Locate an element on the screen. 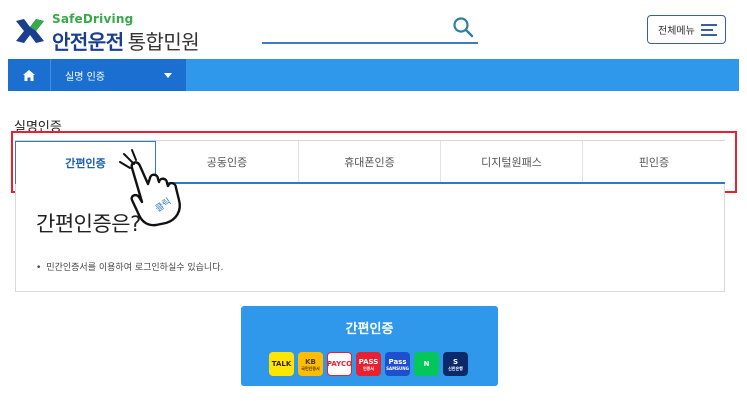 This screenshot has width=747, height=401. logo-main-text: 안전운전 통합민원 is located at coordinates (126, 40).